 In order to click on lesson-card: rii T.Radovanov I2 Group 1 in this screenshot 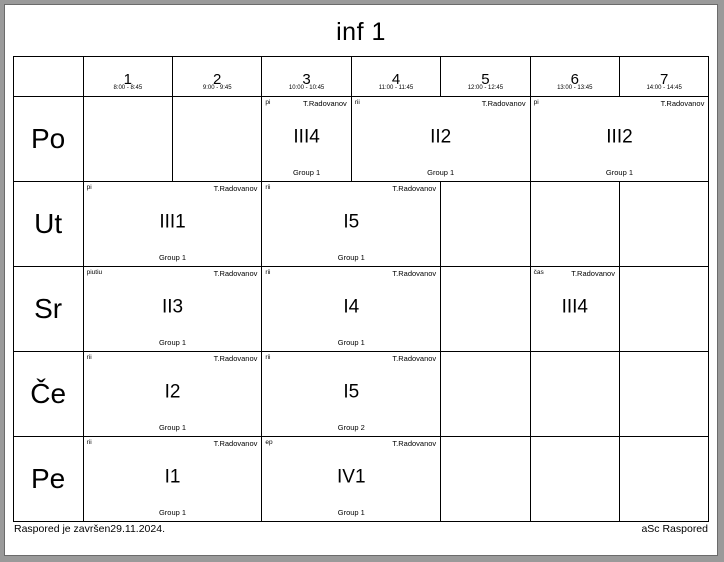, I will do `click(173, 394)`.